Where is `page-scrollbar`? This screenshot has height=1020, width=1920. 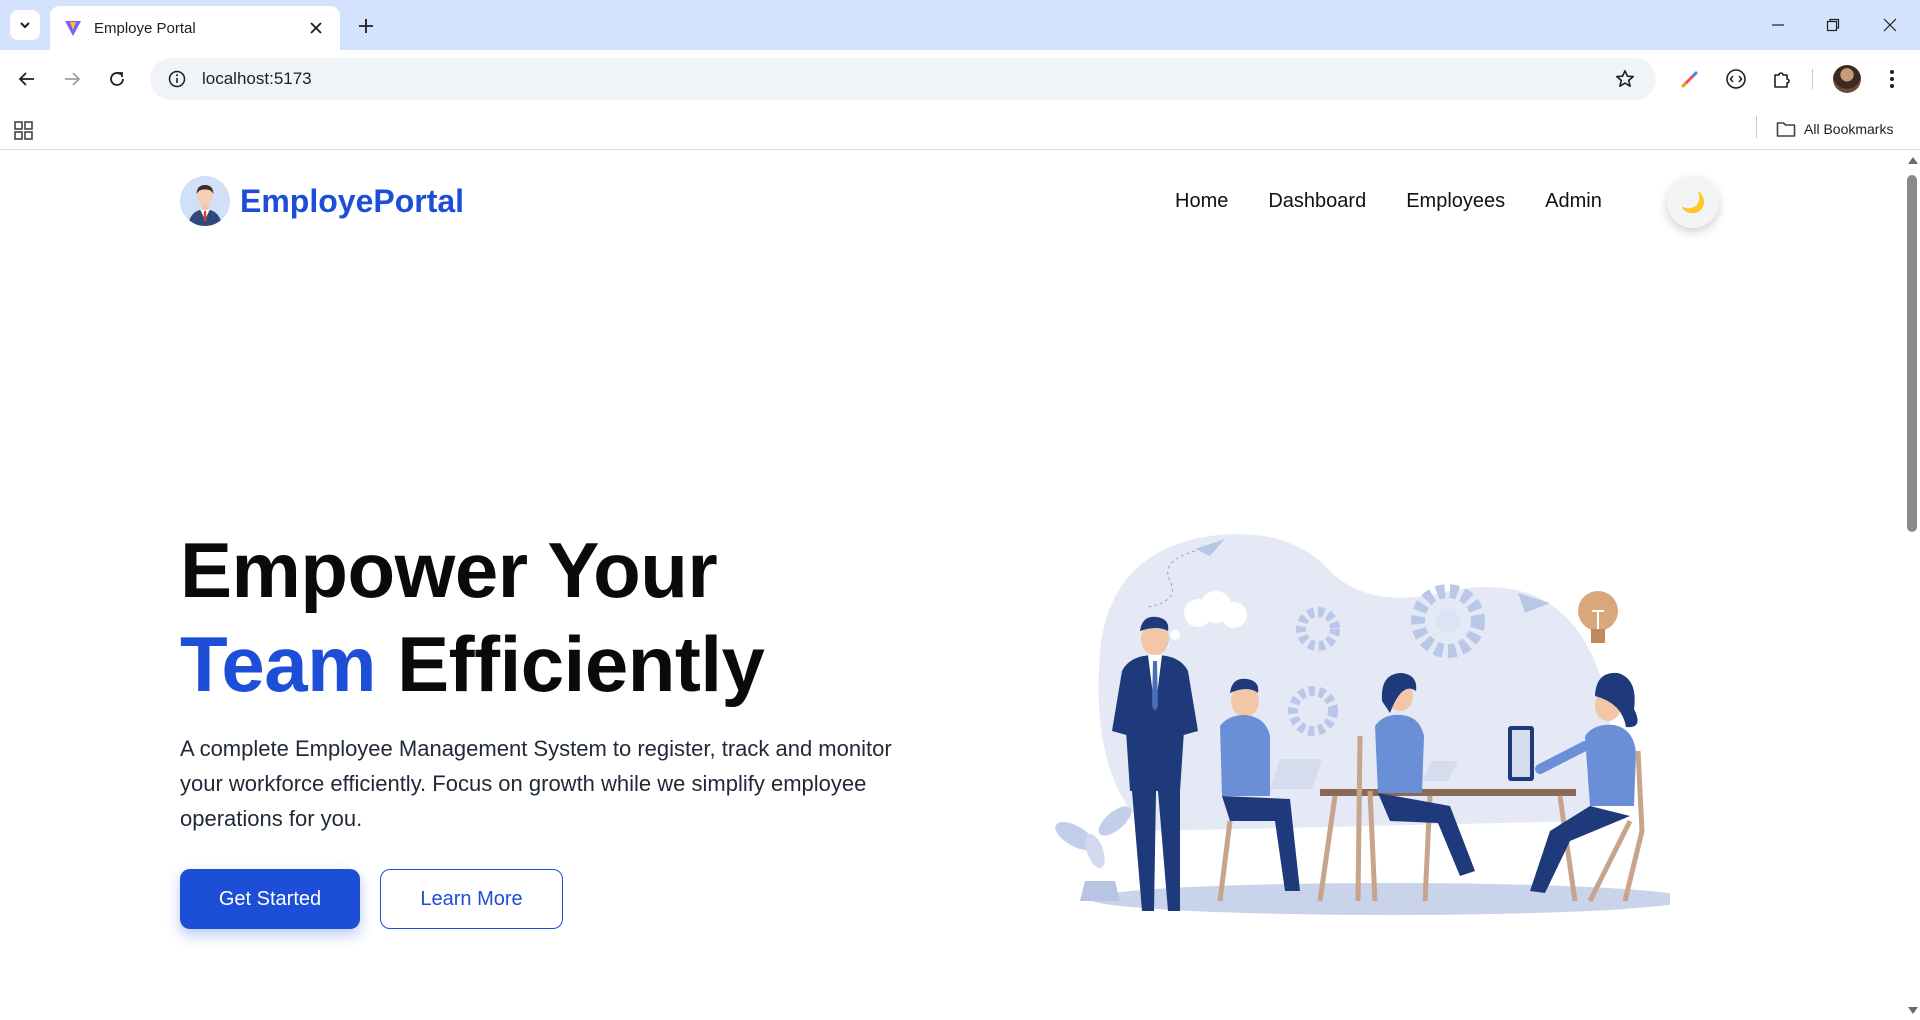
page-scrollbar is located at coordinates (1912, 585).